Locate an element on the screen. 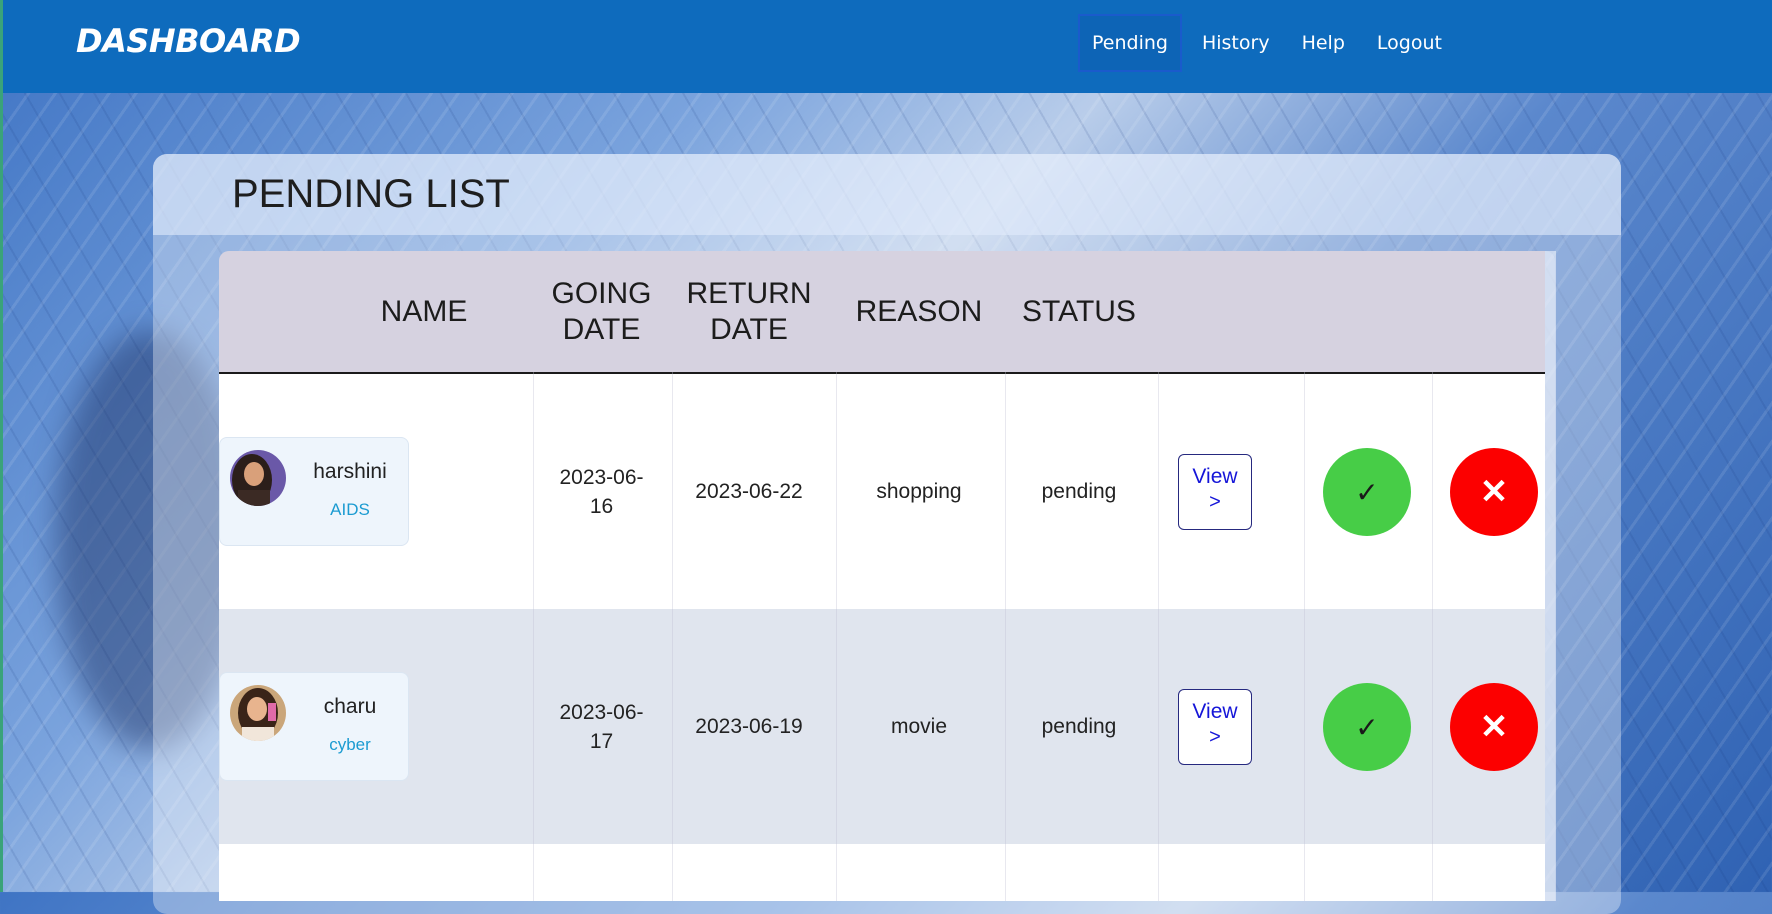  header-reason: REASON is located at coordinates (919, 311).